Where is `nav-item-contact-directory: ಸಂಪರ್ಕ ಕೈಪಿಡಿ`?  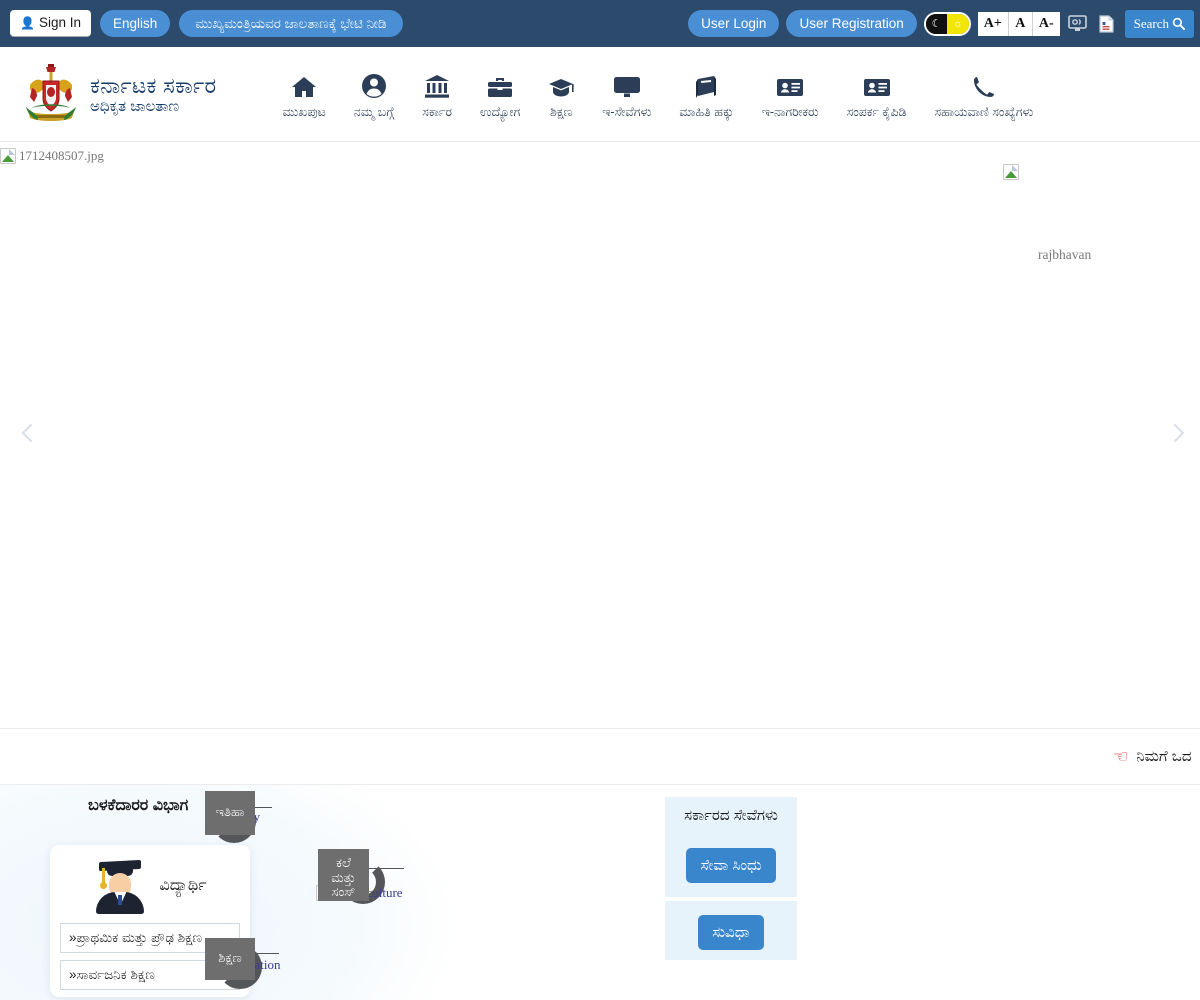
nav-item-contact-directory: ಸಂಪರ್ಕ ಕೈಪಿಡಿ is located at coordinates (877, 94).